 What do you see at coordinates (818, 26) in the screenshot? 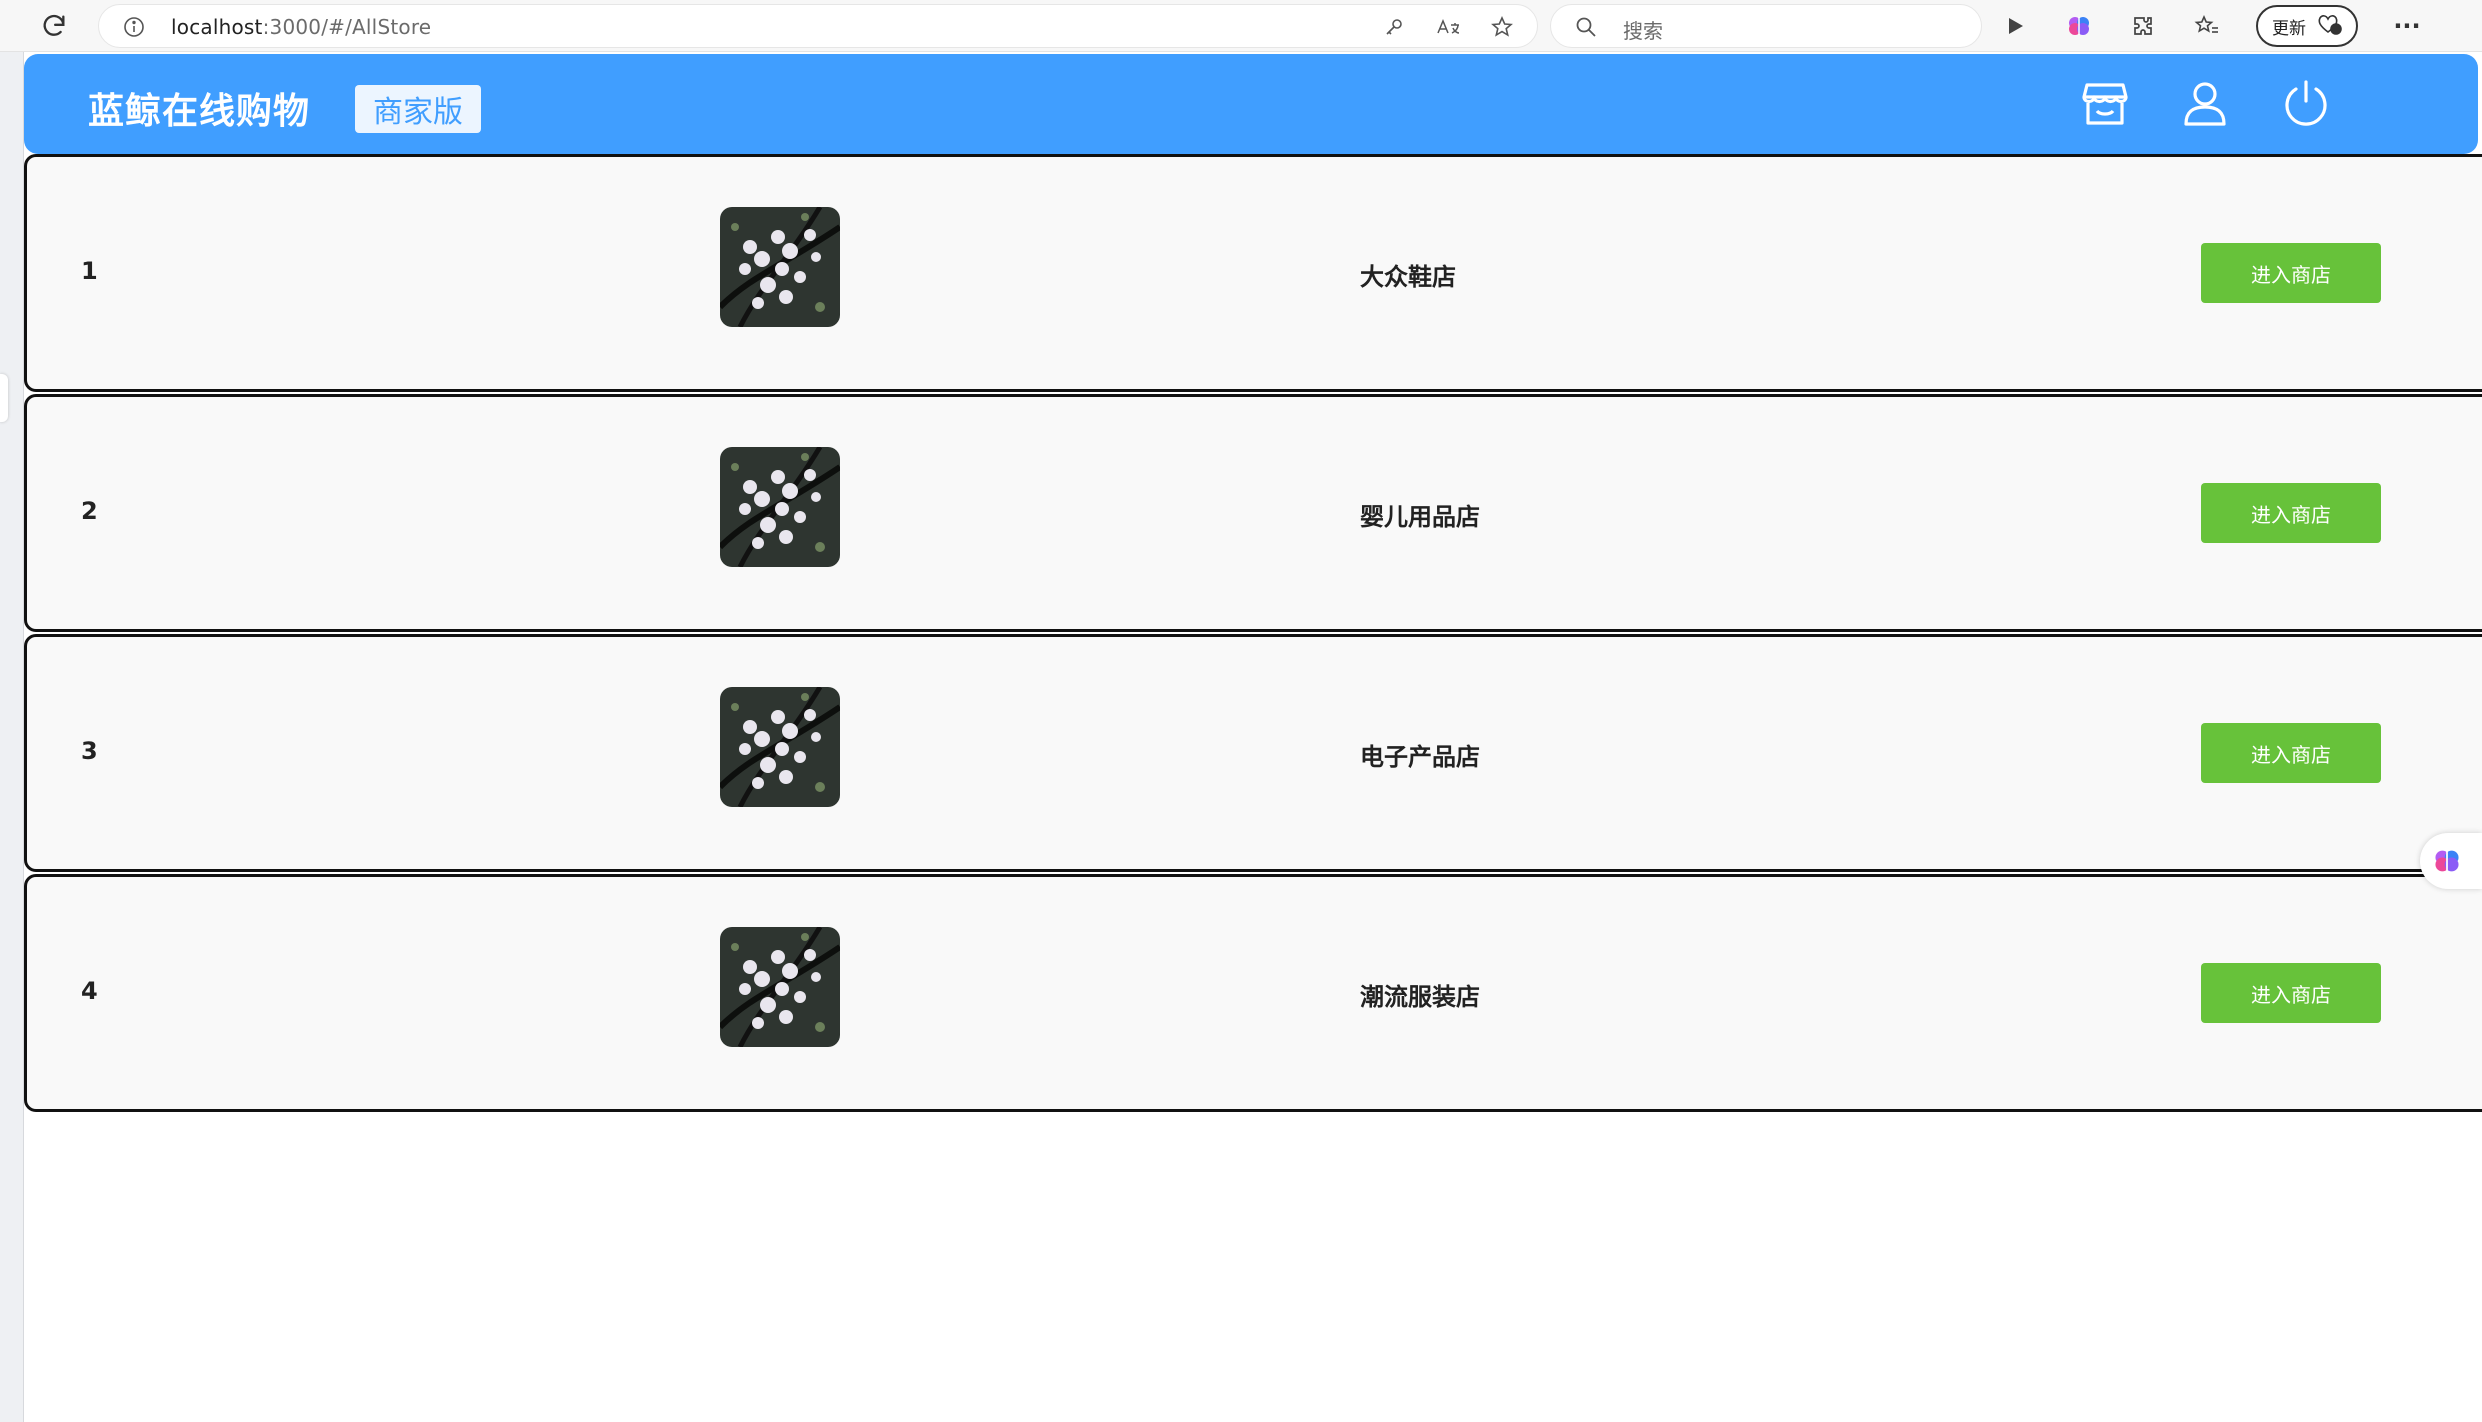
I see `address-bar: localhost:3000/#/AllStore` at bounding box center [818, 26].